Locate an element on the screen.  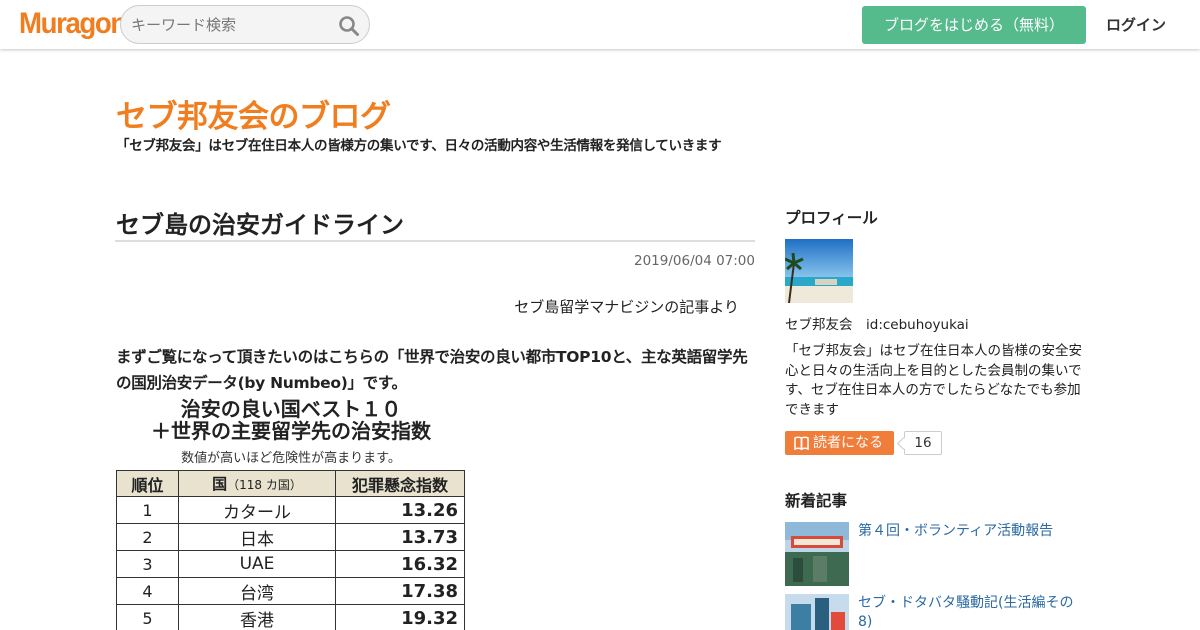
recent-post-link: セブ・ドタバタ騒動記(生活編その8) is located at coordinates (970, 612).